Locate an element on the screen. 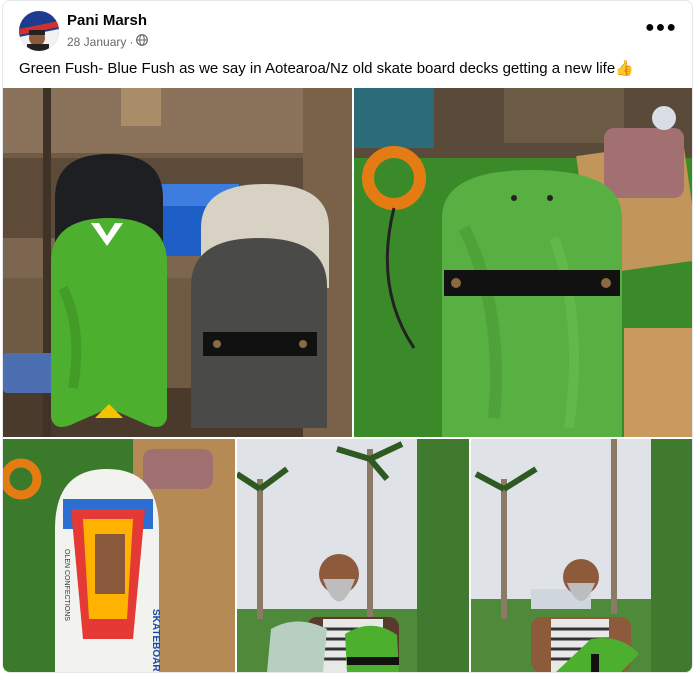  photo-man-with-decks is located at coordinates (353, 555).